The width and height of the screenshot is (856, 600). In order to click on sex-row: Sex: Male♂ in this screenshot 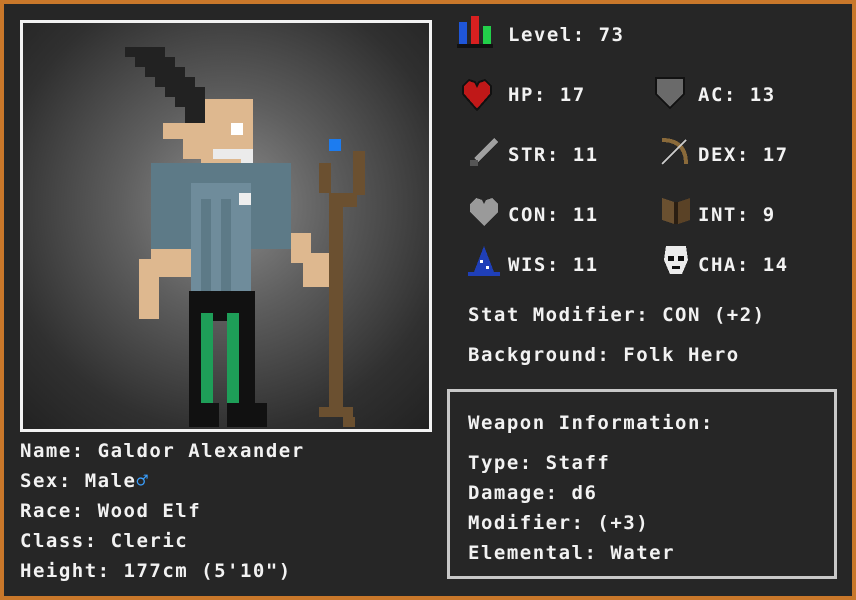, I will do `click(84, 481)`.